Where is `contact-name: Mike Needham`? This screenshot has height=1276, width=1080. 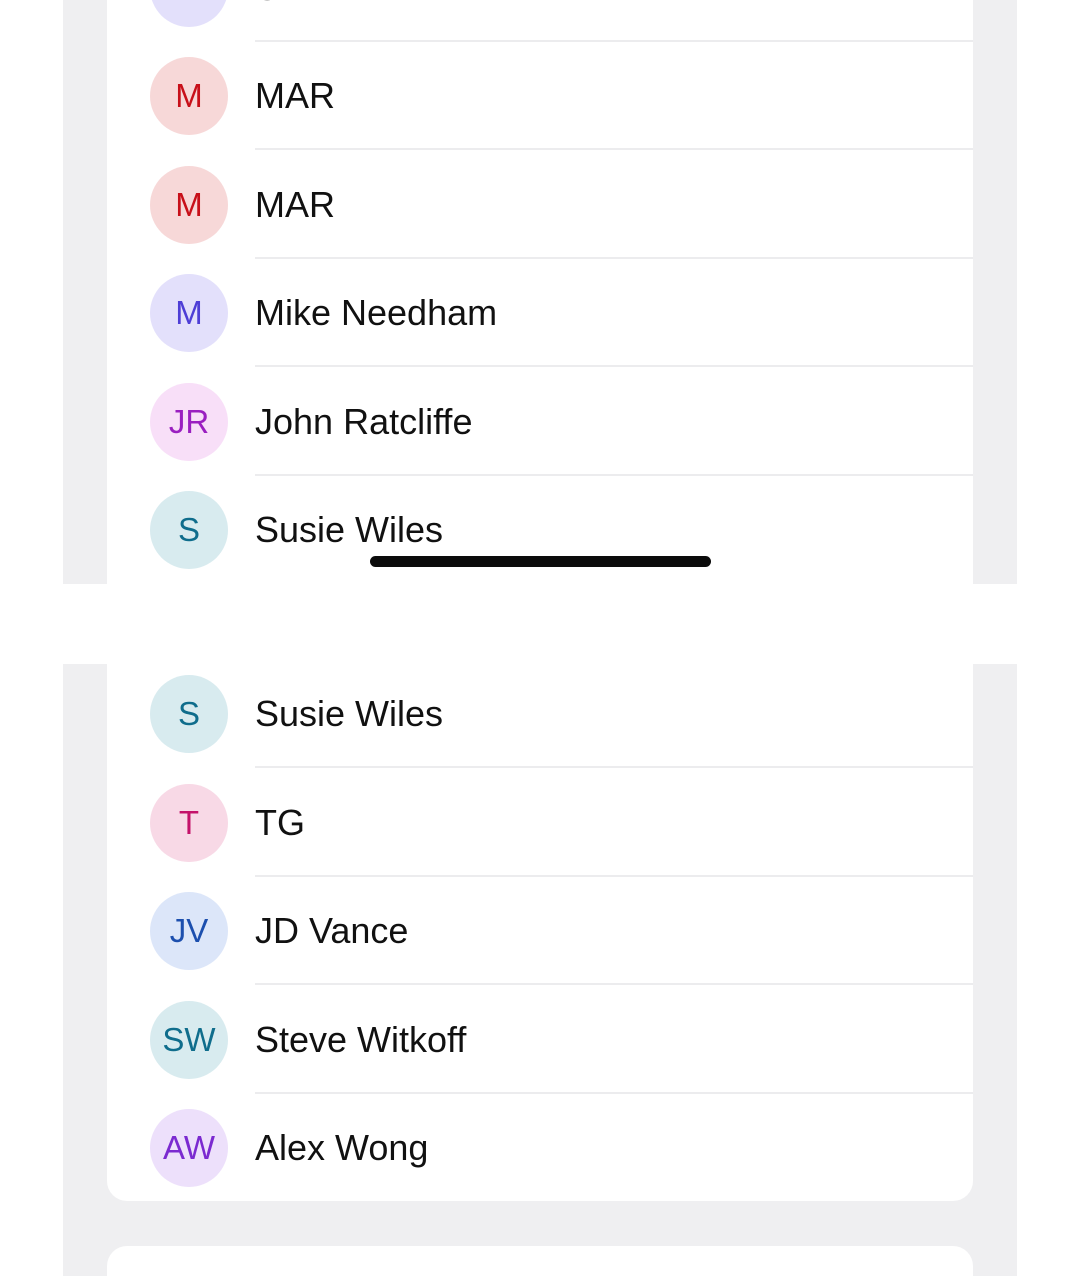 contact-name: Mike Needham is located at coordinates (376, 312).